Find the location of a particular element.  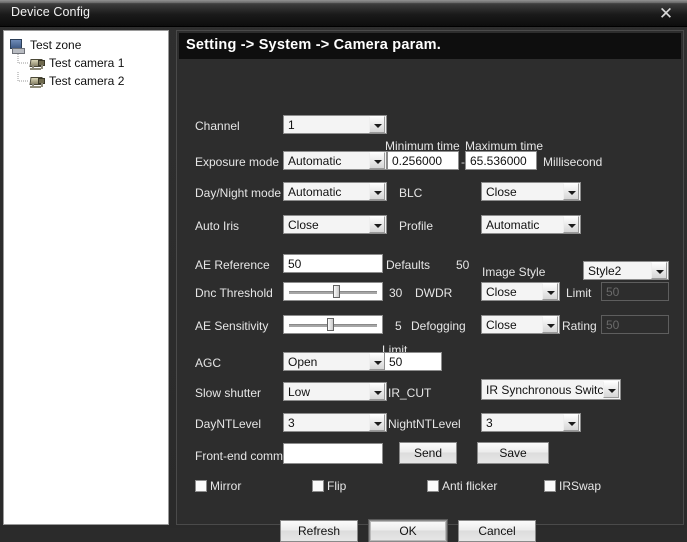

title-bar-highlight is located at coordinates (343, 1).